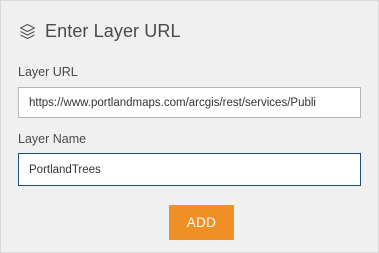  Describe the element at coordinates (48, 72) in the screenshot. I see `layer-url-label: Layer URL` at that location.